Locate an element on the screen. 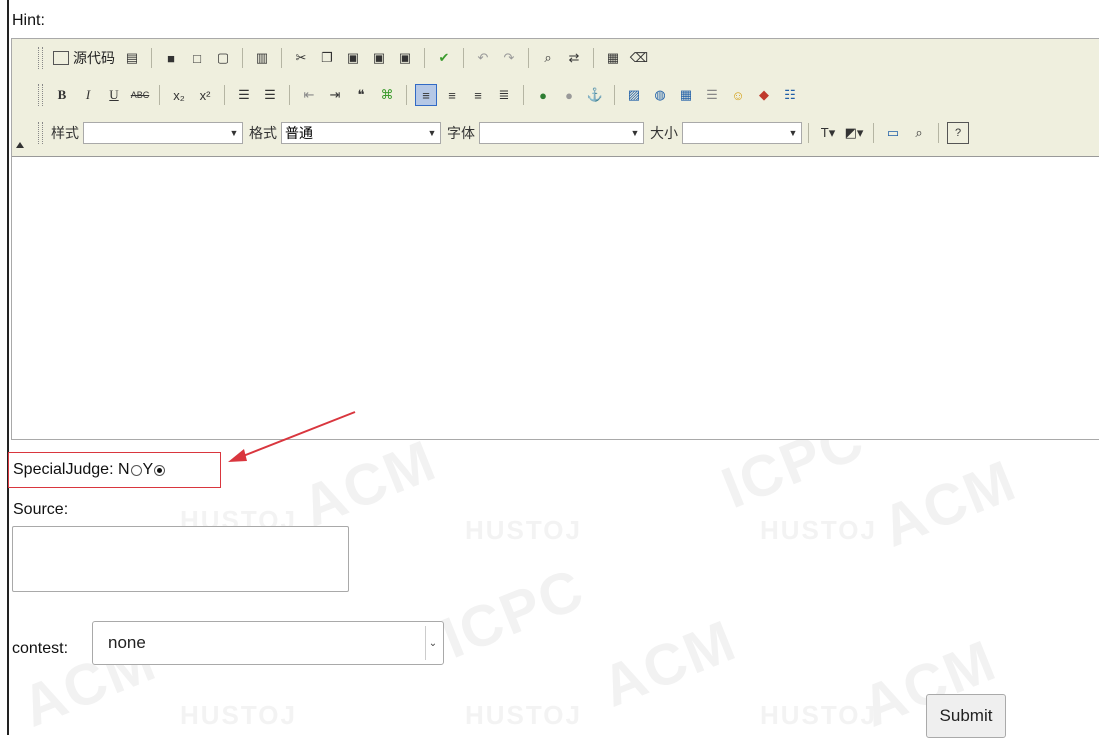 This screenshot has width=1099, height=740. special-judge-radio-n is located at coordinates (136, 470).